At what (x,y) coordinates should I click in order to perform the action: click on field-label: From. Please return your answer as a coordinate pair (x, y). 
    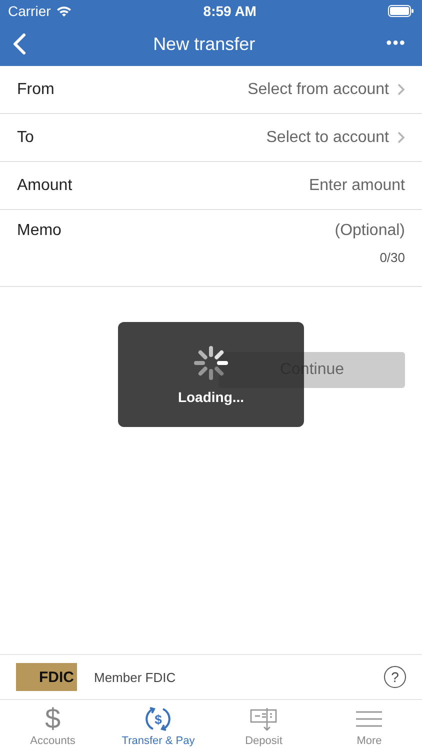
    Looking at the image, I should click on (35, 89).